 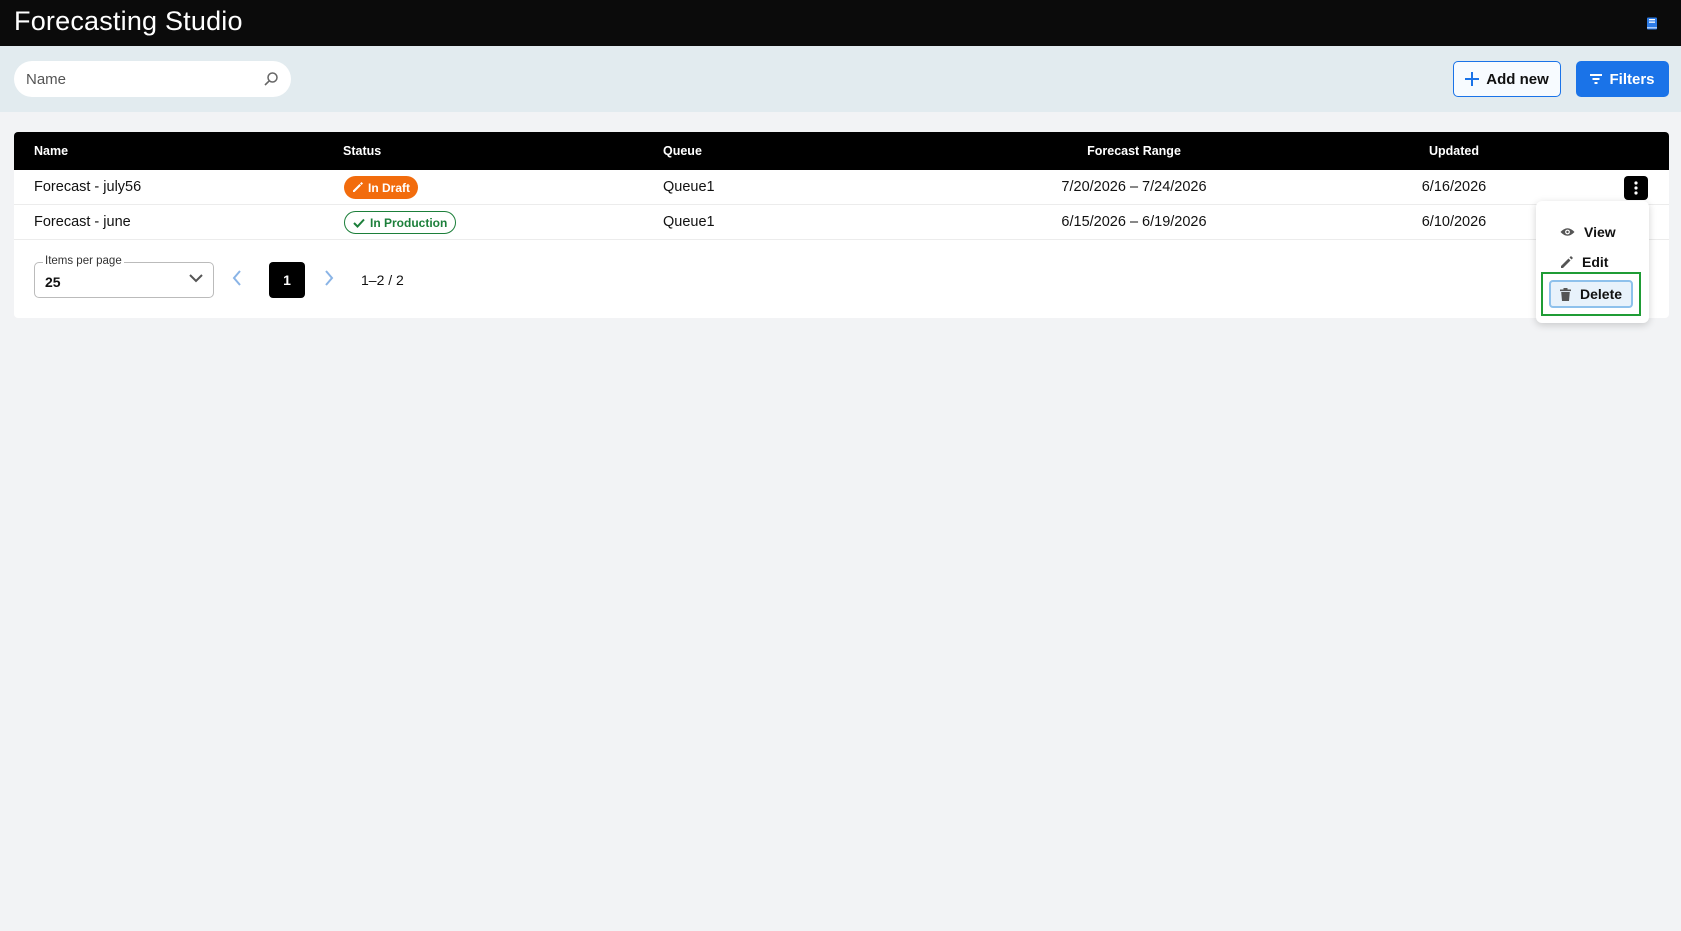 I want to click on row-updated: 6/10/2026, so click(x=1454, y=222).